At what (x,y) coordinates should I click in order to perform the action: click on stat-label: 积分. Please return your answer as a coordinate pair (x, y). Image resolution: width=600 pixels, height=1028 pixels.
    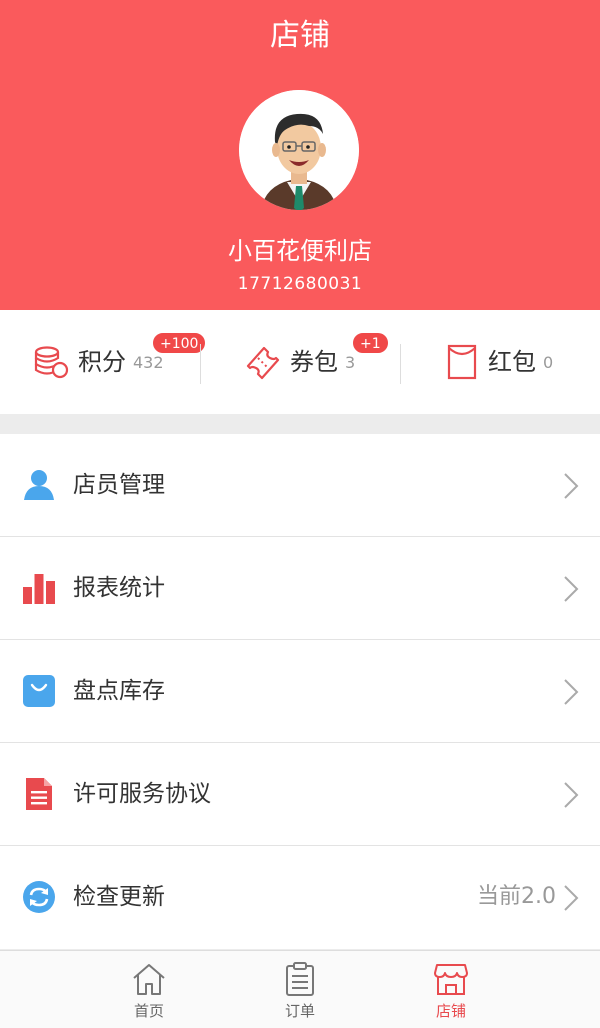
    Looking at the image, I should click on (102, 362).